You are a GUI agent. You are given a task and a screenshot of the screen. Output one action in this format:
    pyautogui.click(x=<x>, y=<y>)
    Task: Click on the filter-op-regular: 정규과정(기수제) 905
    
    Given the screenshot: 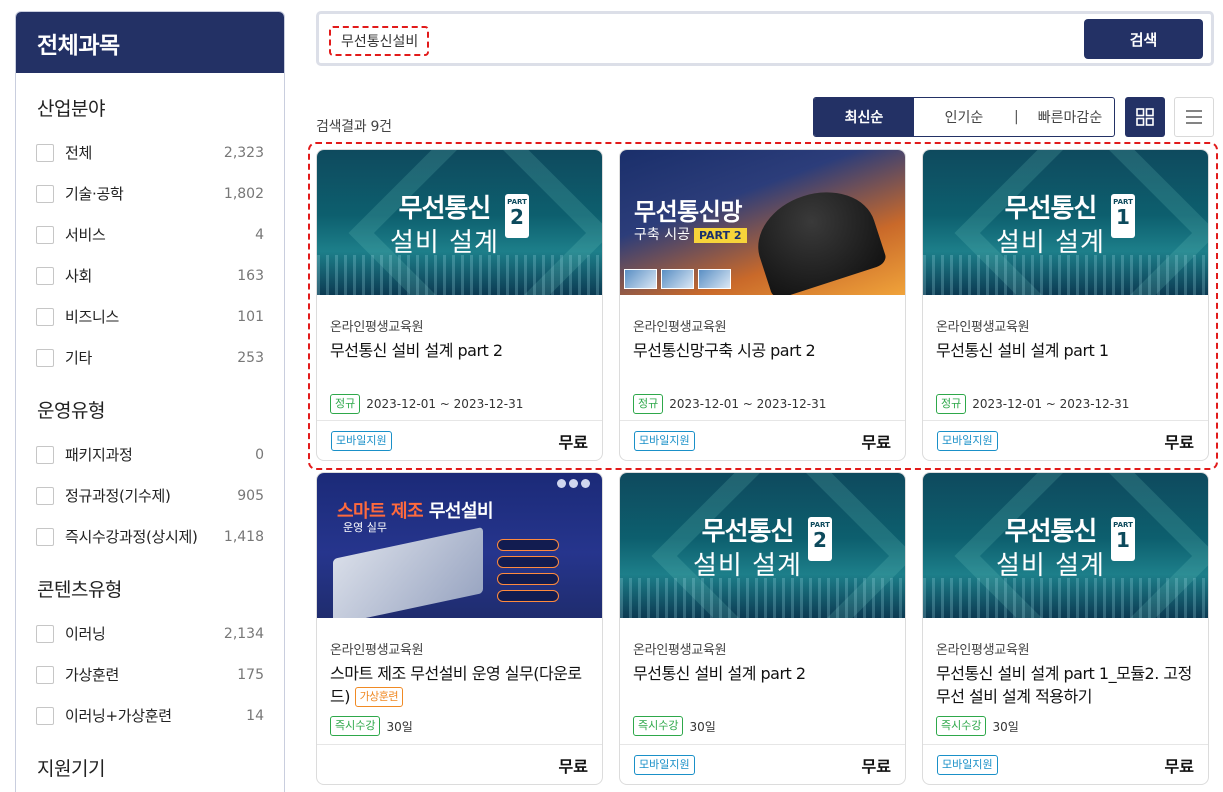 What is the action you would take?
    pyautogui.click(x=150, y=495)
    